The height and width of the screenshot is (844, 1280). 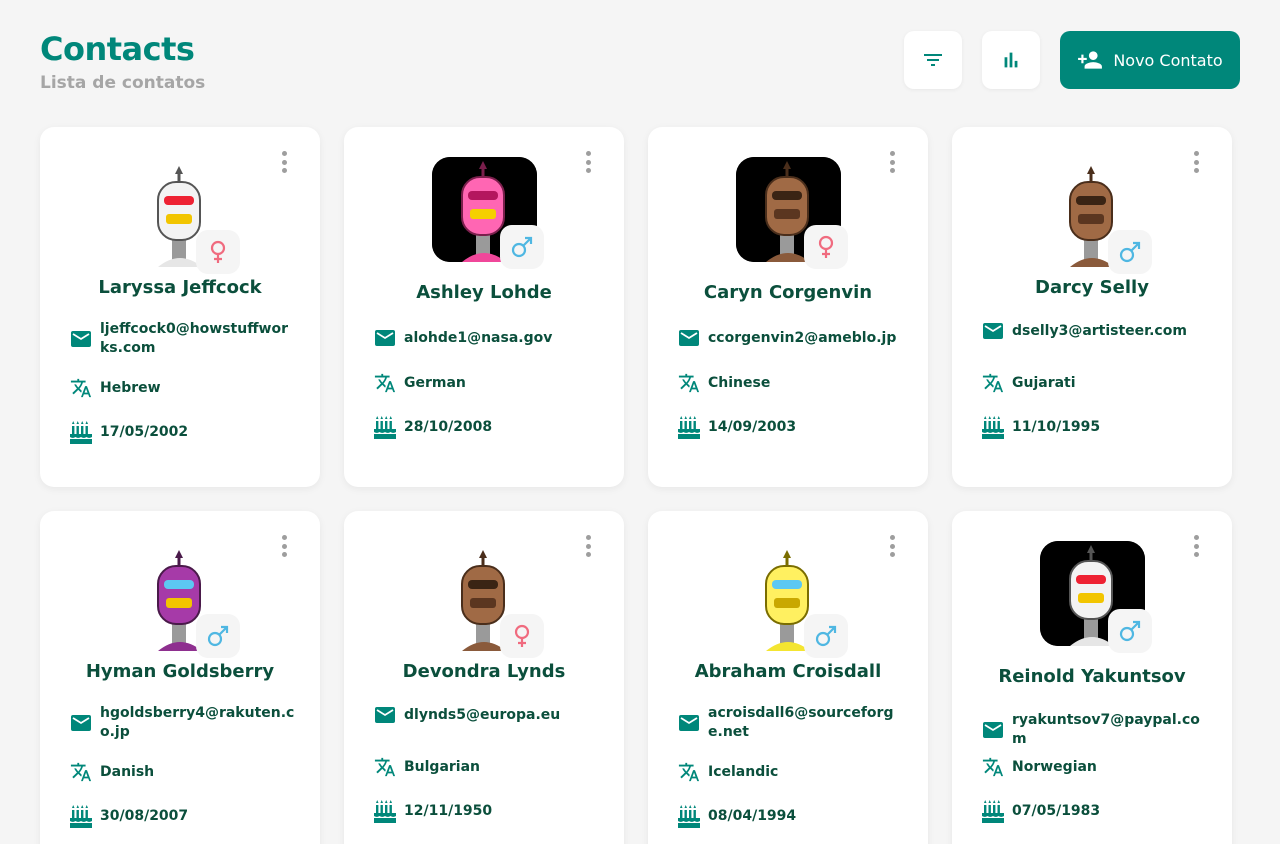 I want to click on contact-email-row: acroisdall6@sourceforge.net, so click(x=791, y=723).